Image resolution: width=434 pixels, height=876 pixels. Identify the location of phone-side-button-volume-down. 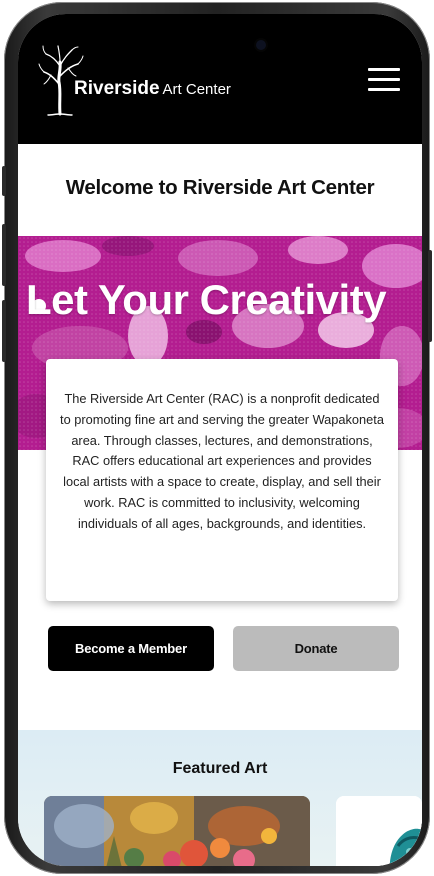
(4, 331).